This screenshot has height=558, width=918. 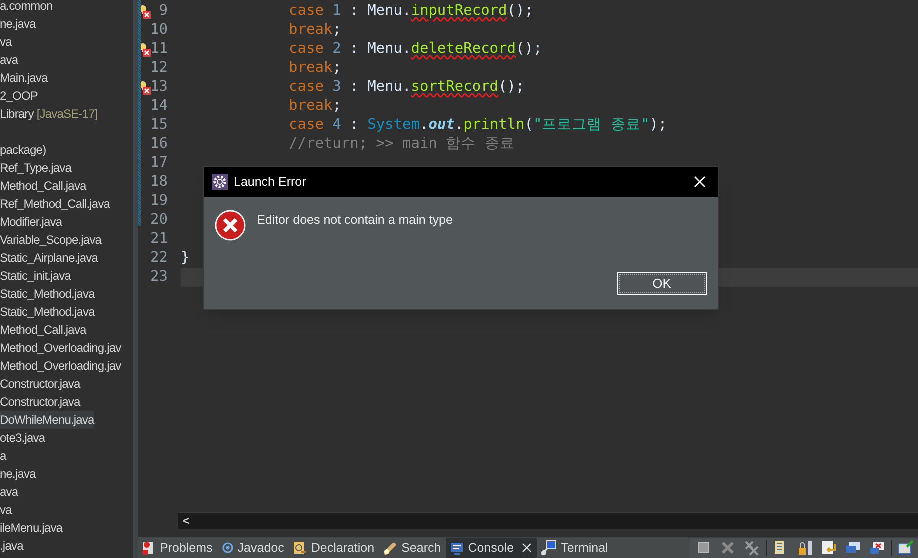 I want to click on tree-item: ote3.java, so click(x=23, y=438).